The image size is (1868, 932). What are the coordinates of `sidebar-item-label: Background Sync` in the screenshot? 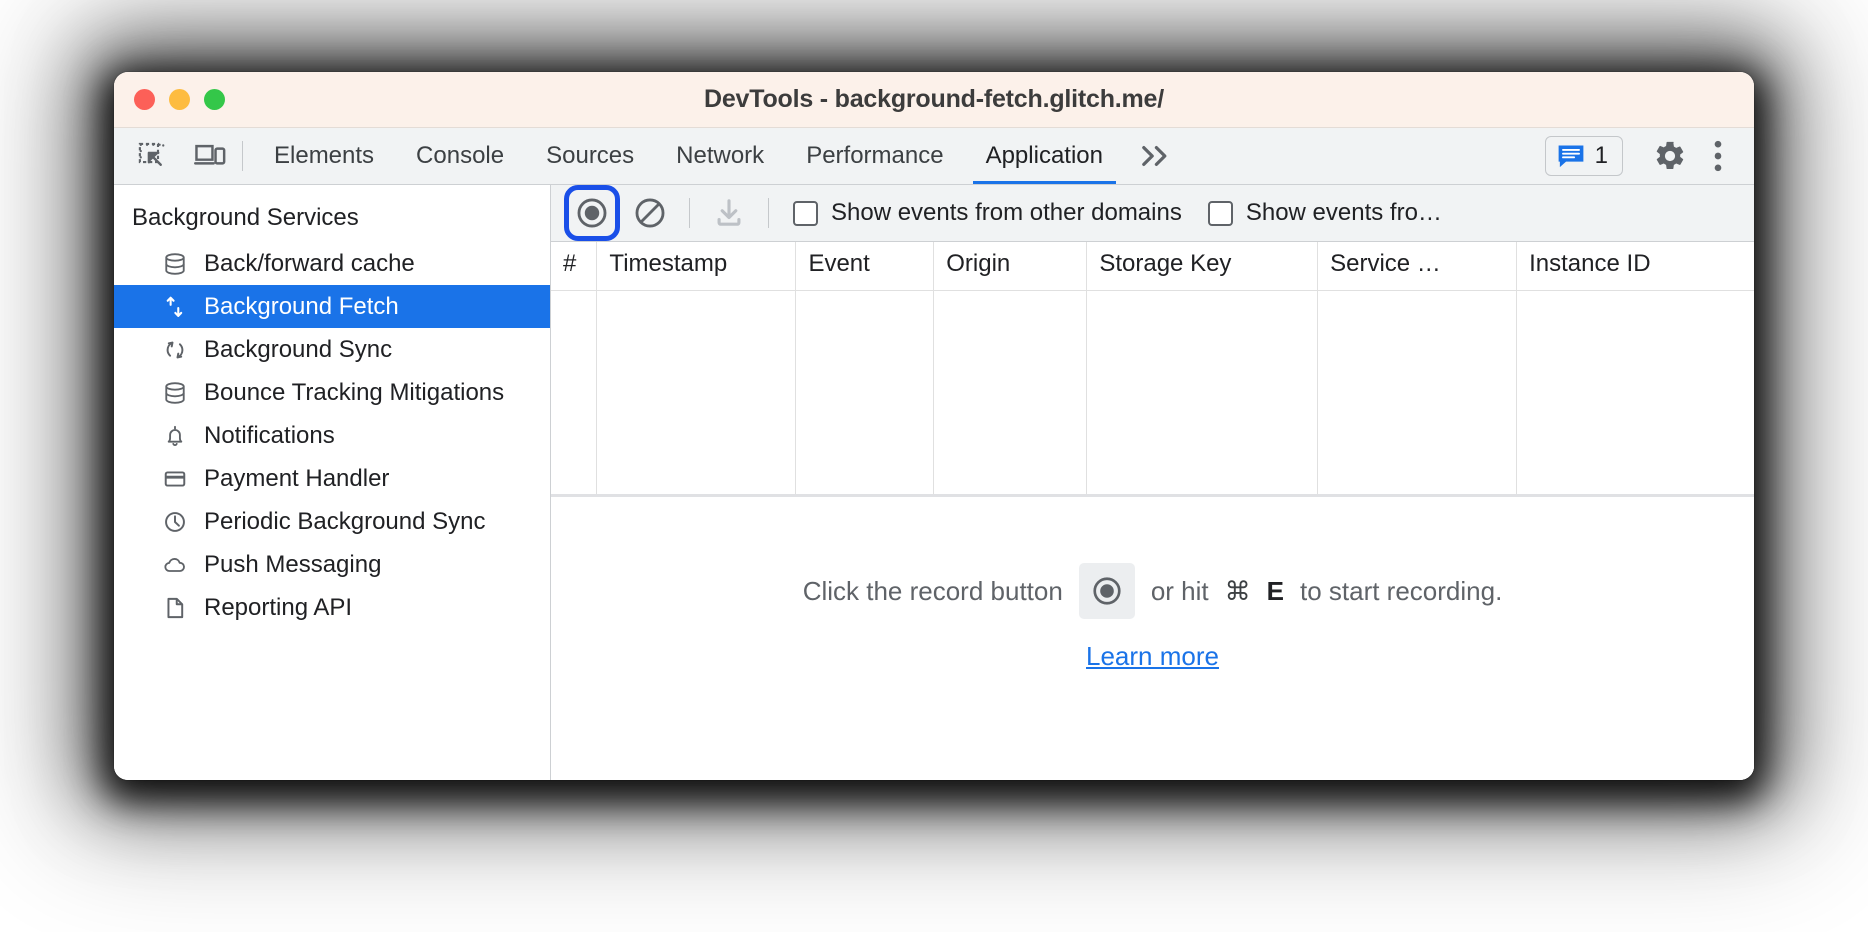 It's located at (298, 349).